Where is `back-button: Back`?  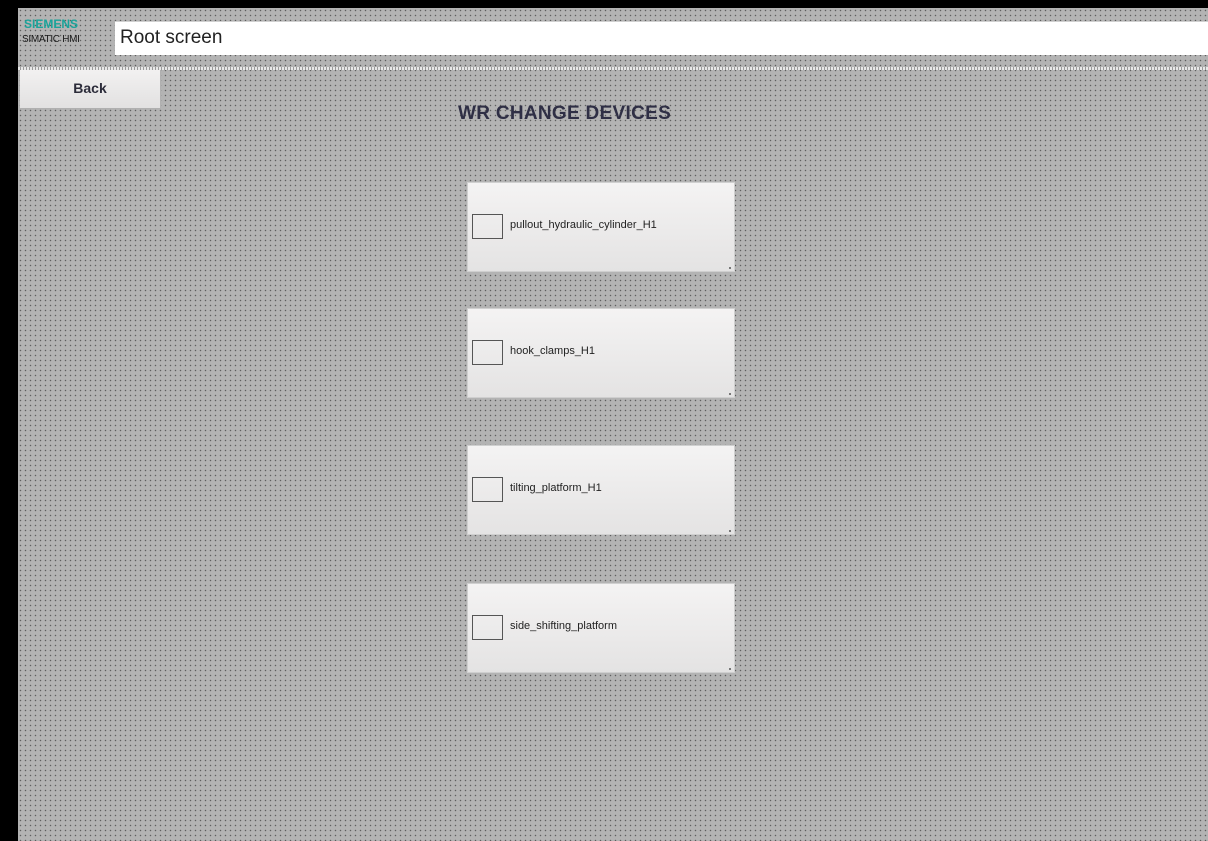
back-button: Back is located at coordinates (90, 89).